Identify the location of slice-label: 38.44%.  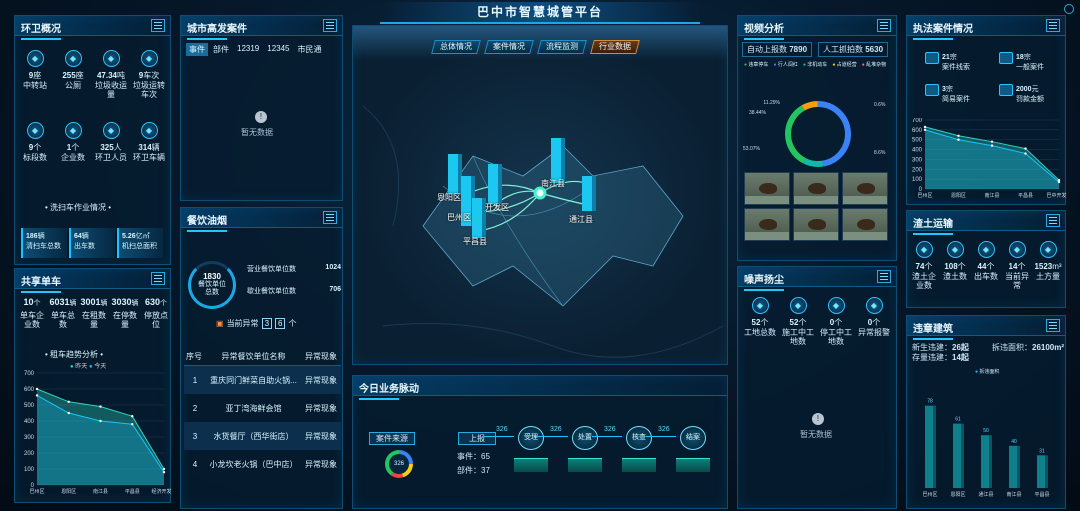
(758, 113).